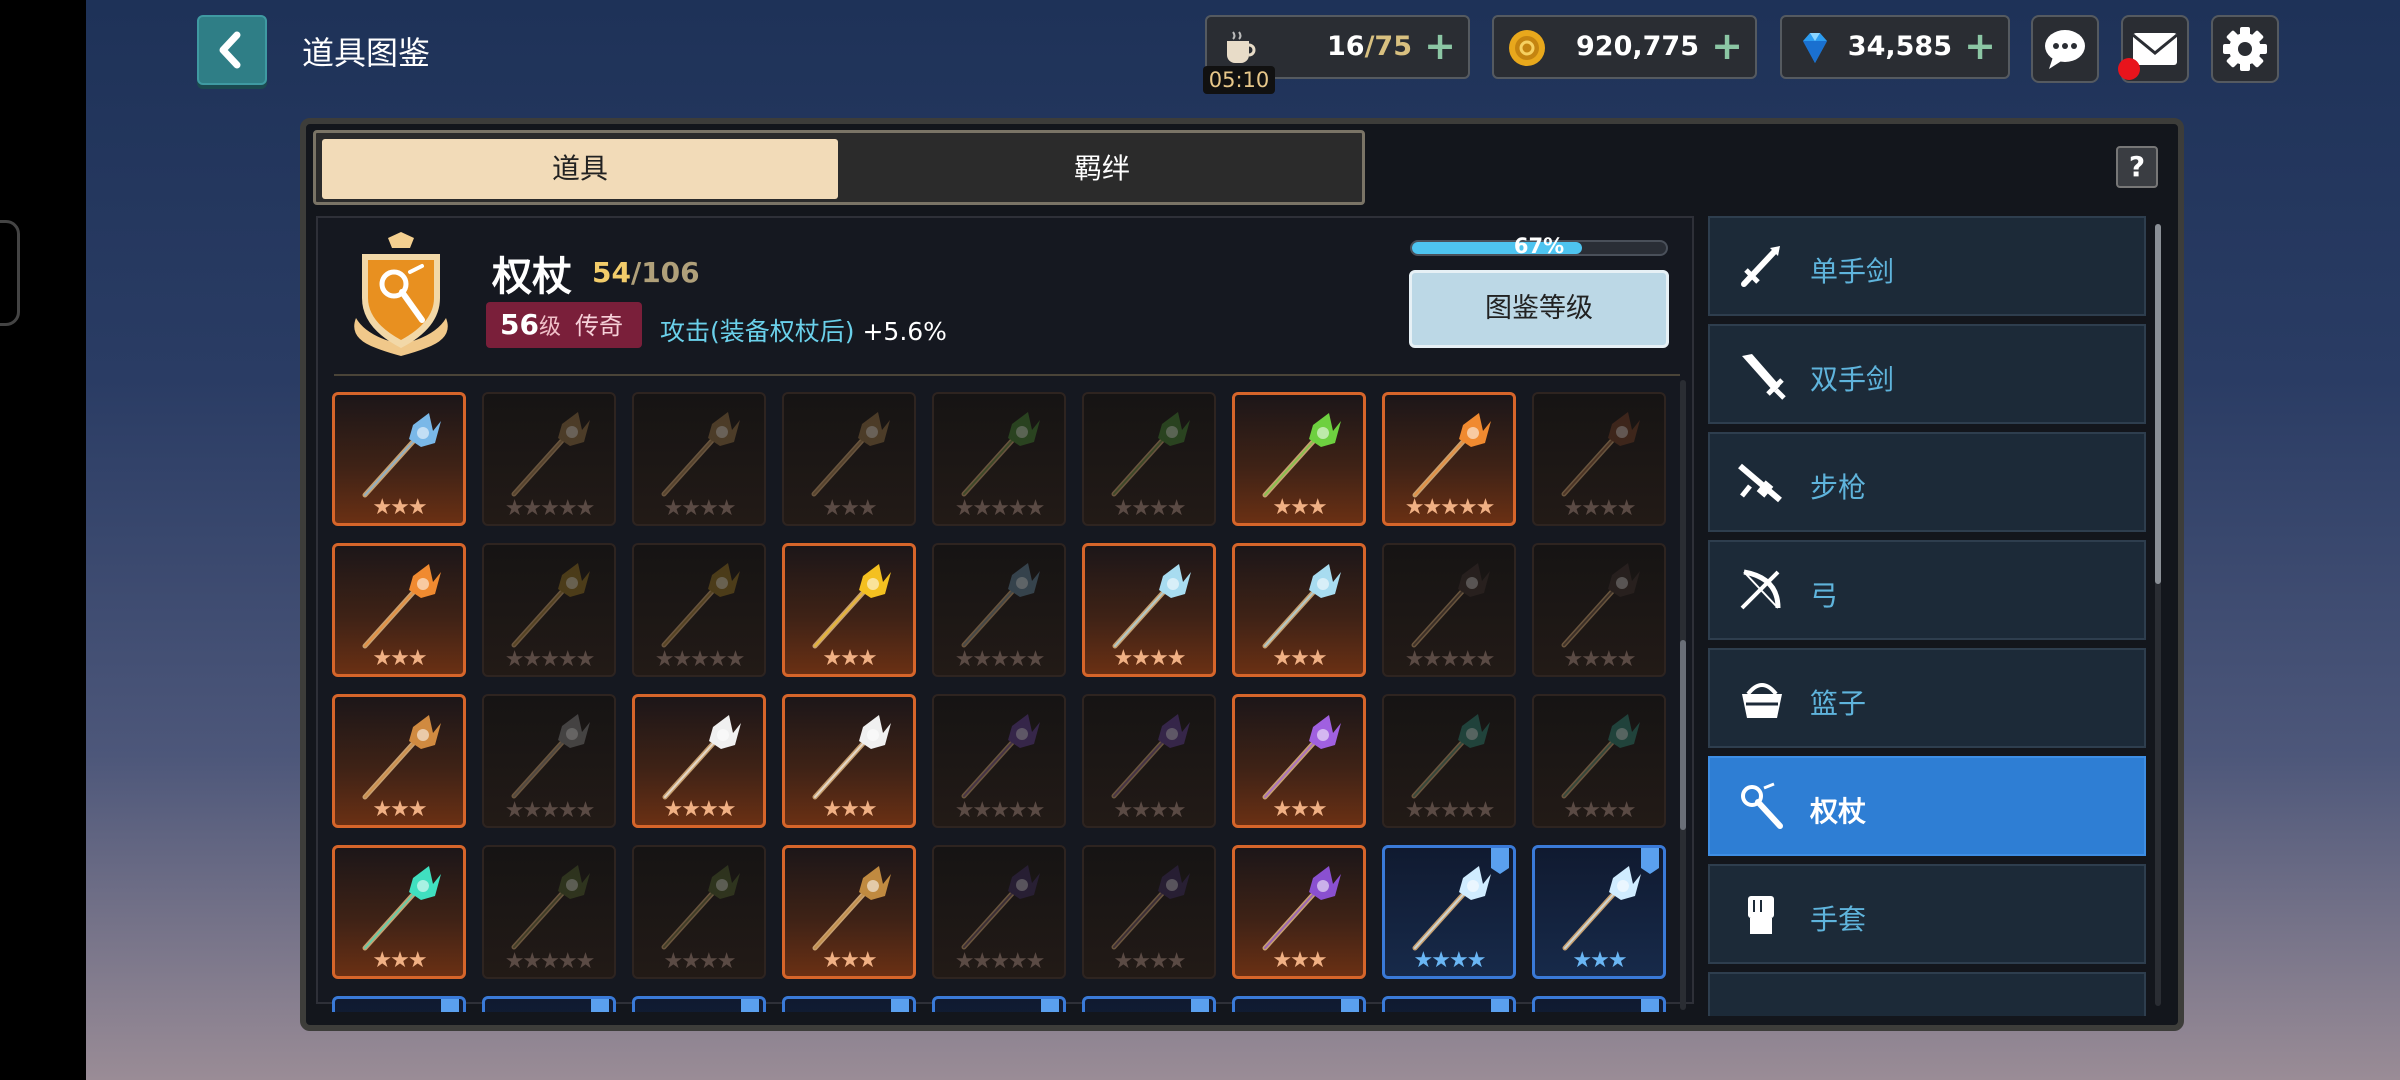 The height and width of the screenshot is (1080, 2400). Describe the element at coordinates (1980, 46) in the screenshot. I see `add-gems-button: +` at that location.